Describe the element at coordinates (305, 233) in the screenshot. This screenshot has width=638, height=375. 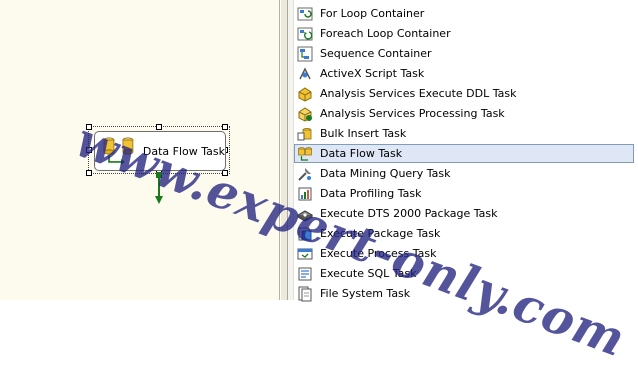
I see `execute-package-task-icon` at that location.